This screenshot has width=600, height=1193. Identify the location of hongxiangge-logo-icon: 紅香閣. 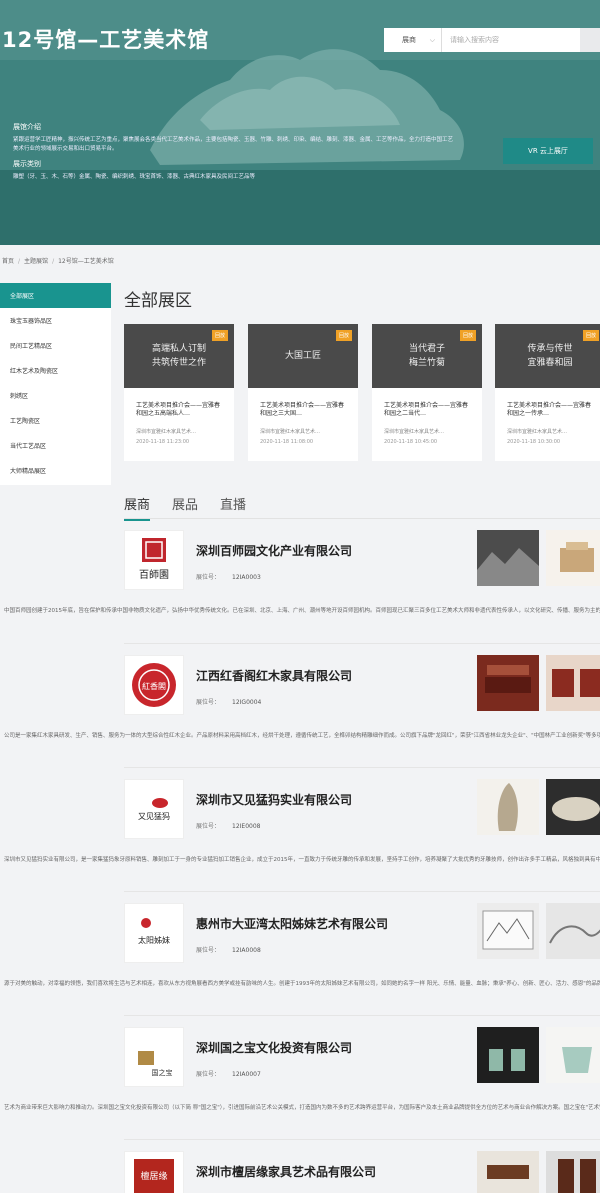
(154, 685).